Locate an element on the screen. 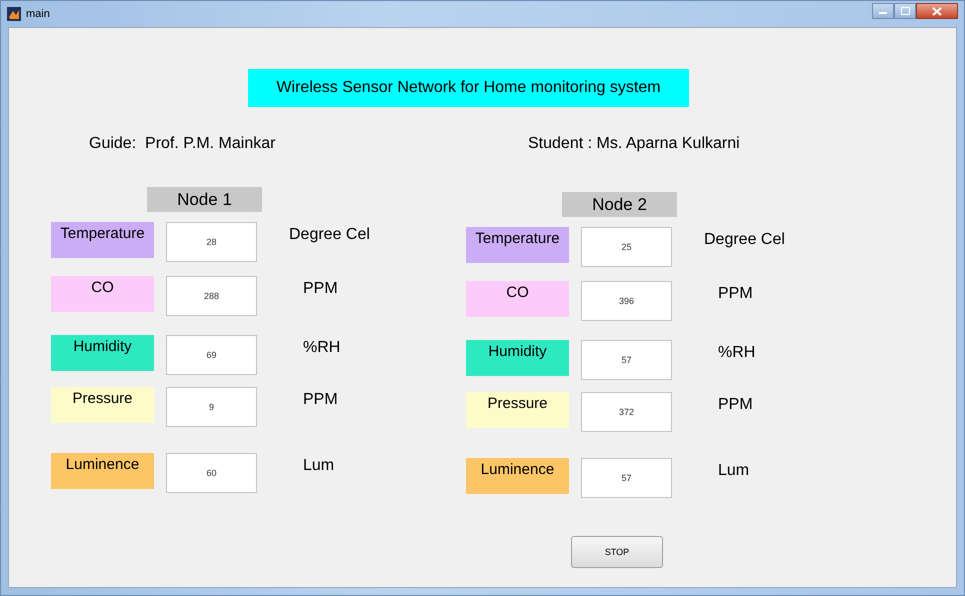 The height and width of the screenshot is (596, 965). value-field: 288 is located at coordinates (211, 296).